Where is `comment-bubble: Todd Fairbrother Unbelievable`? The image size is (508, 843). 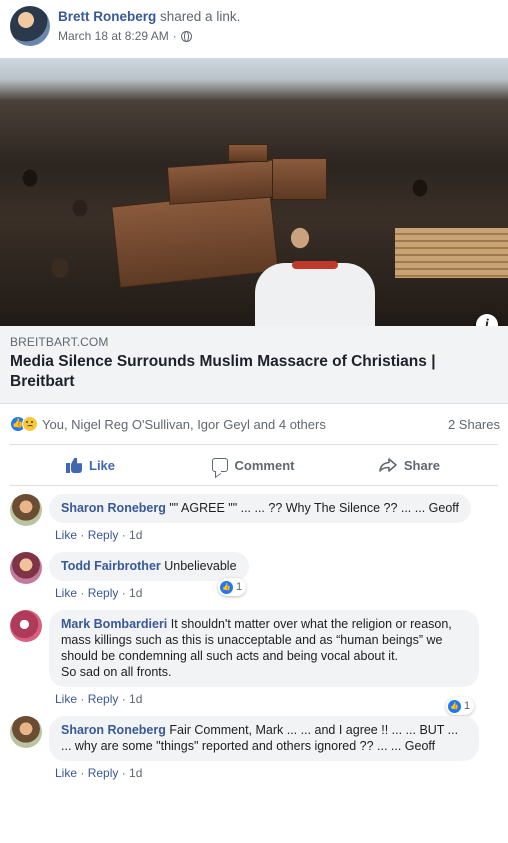 comment-bubble: Todd Fairbrother Unbelievable is located at coordinates (149, 566).